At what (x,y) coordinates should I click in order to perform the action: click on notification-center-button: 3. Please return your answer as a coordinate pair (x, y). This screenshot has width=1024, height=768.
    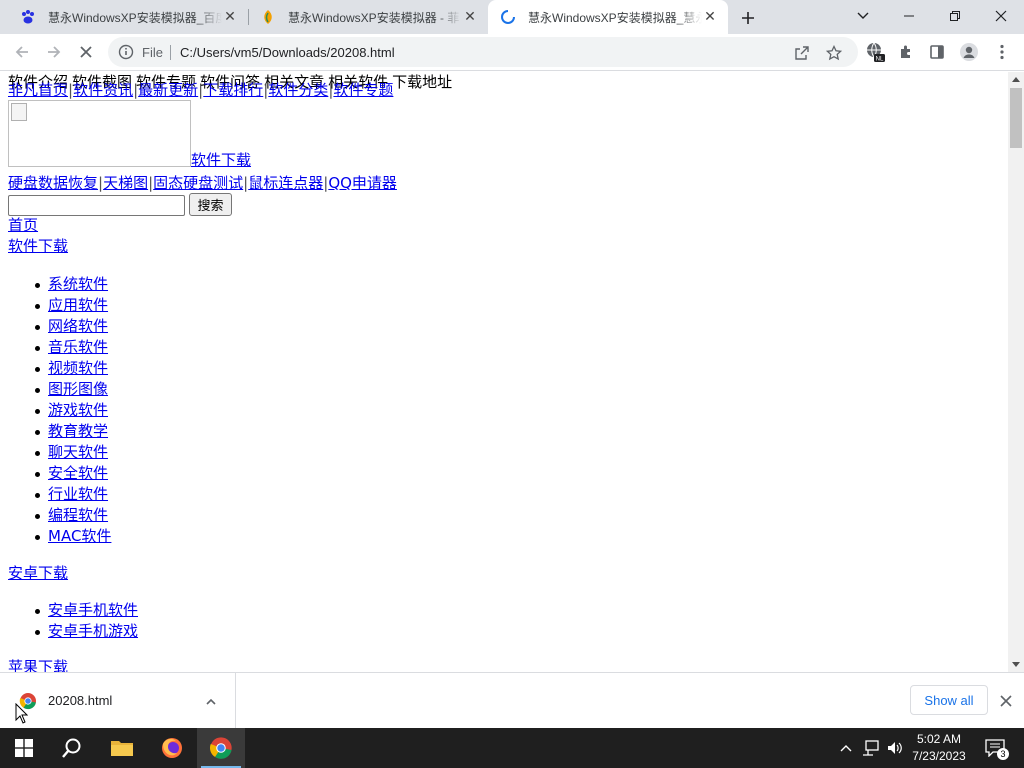
    Looking at the image, I should click on (995, 748).